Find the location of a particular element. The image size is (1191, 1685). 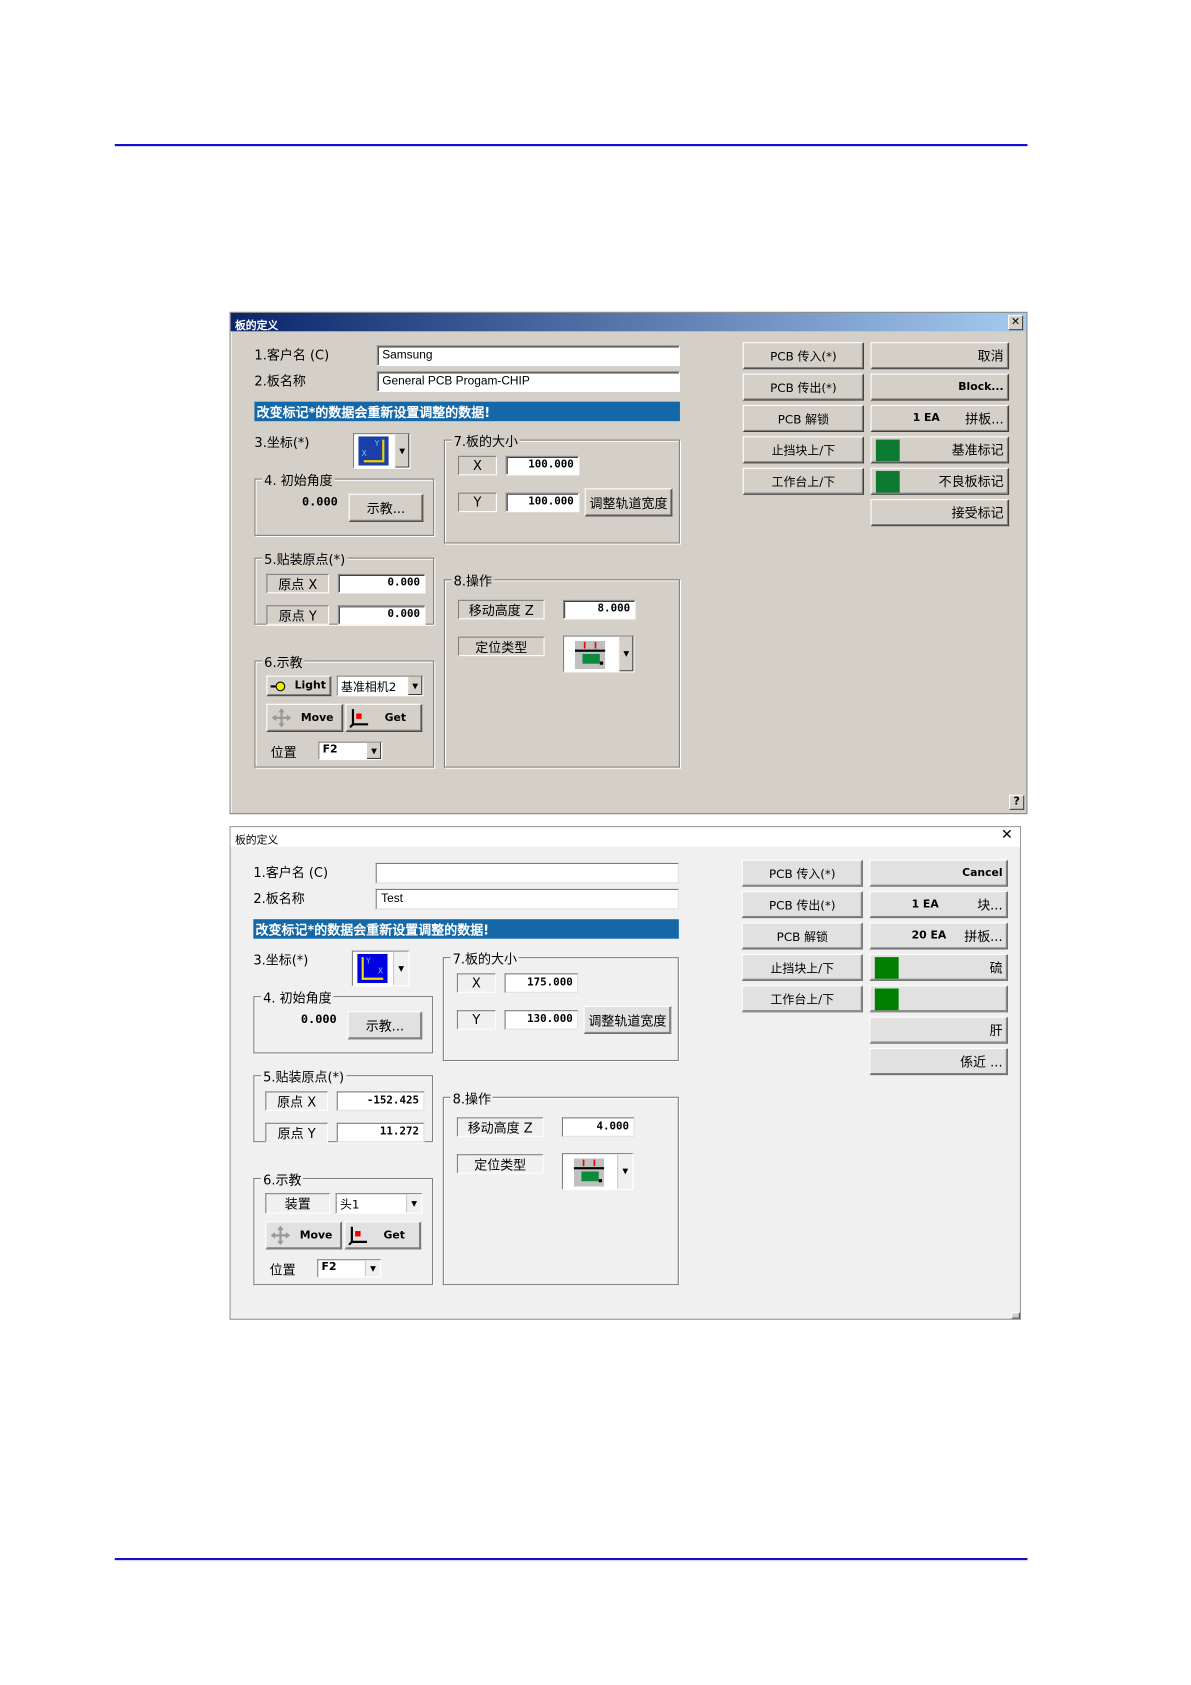

customer-name-input: Samsung is located at coordinates (528, 355).